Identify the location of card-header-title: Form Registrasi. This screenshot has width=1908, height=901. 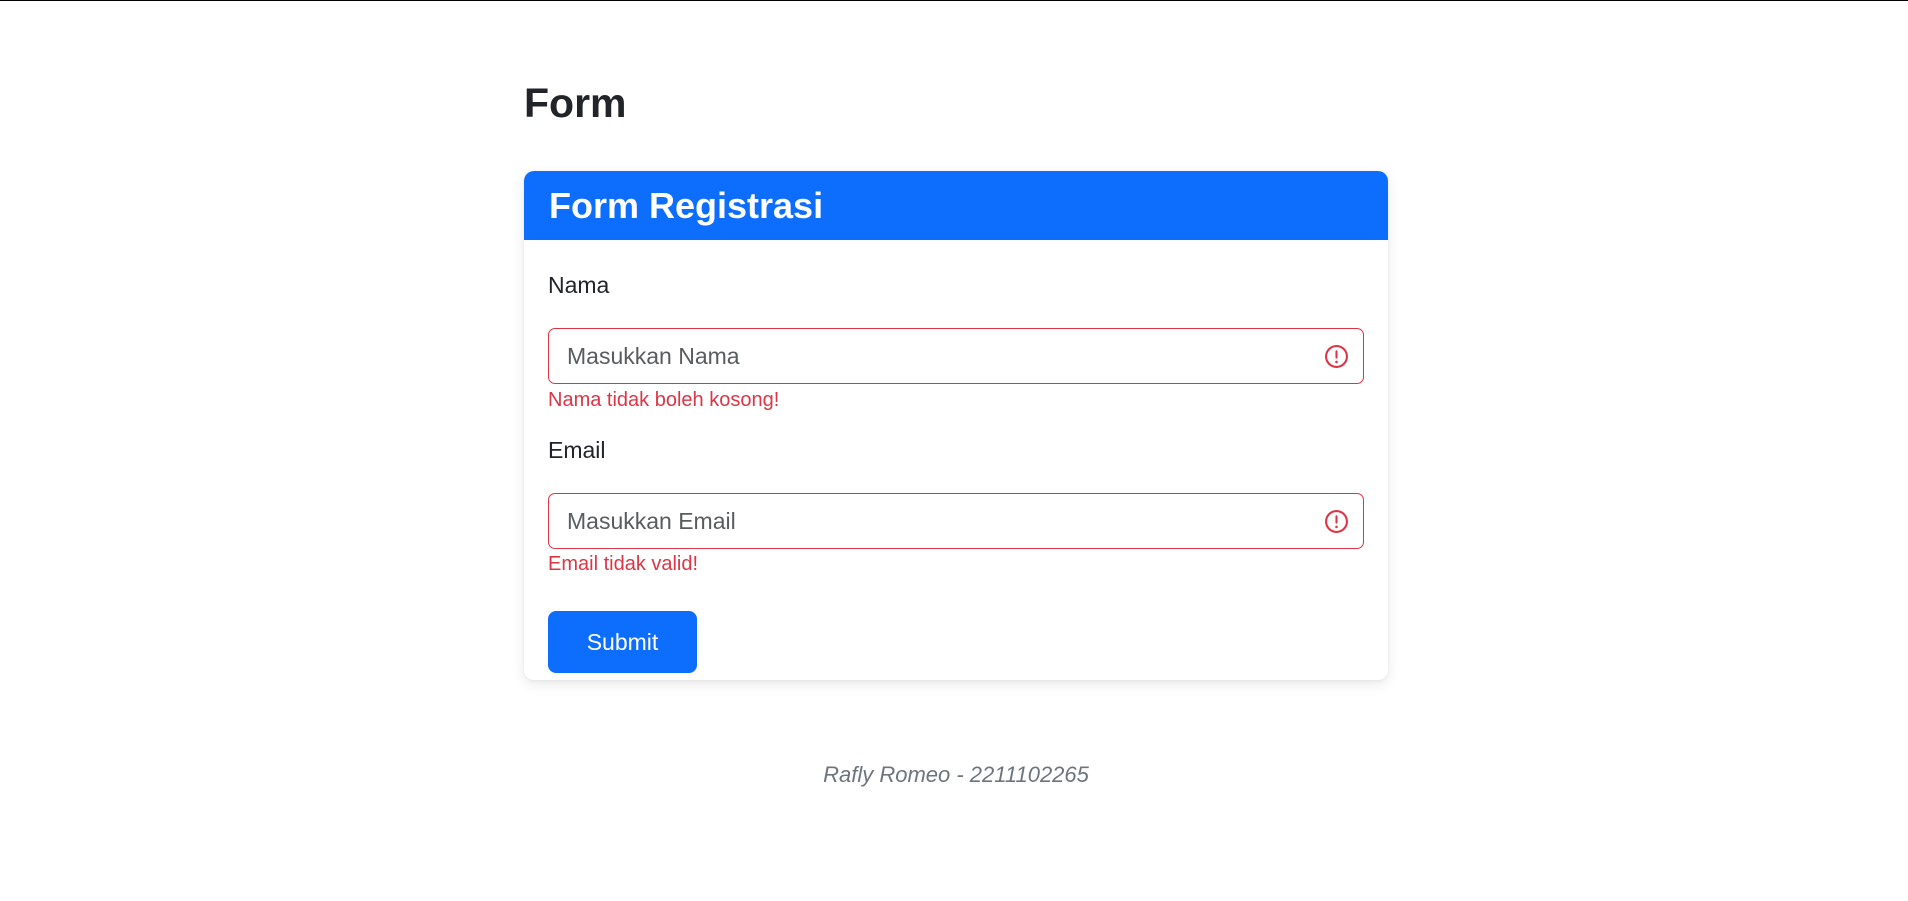
(686, 205).